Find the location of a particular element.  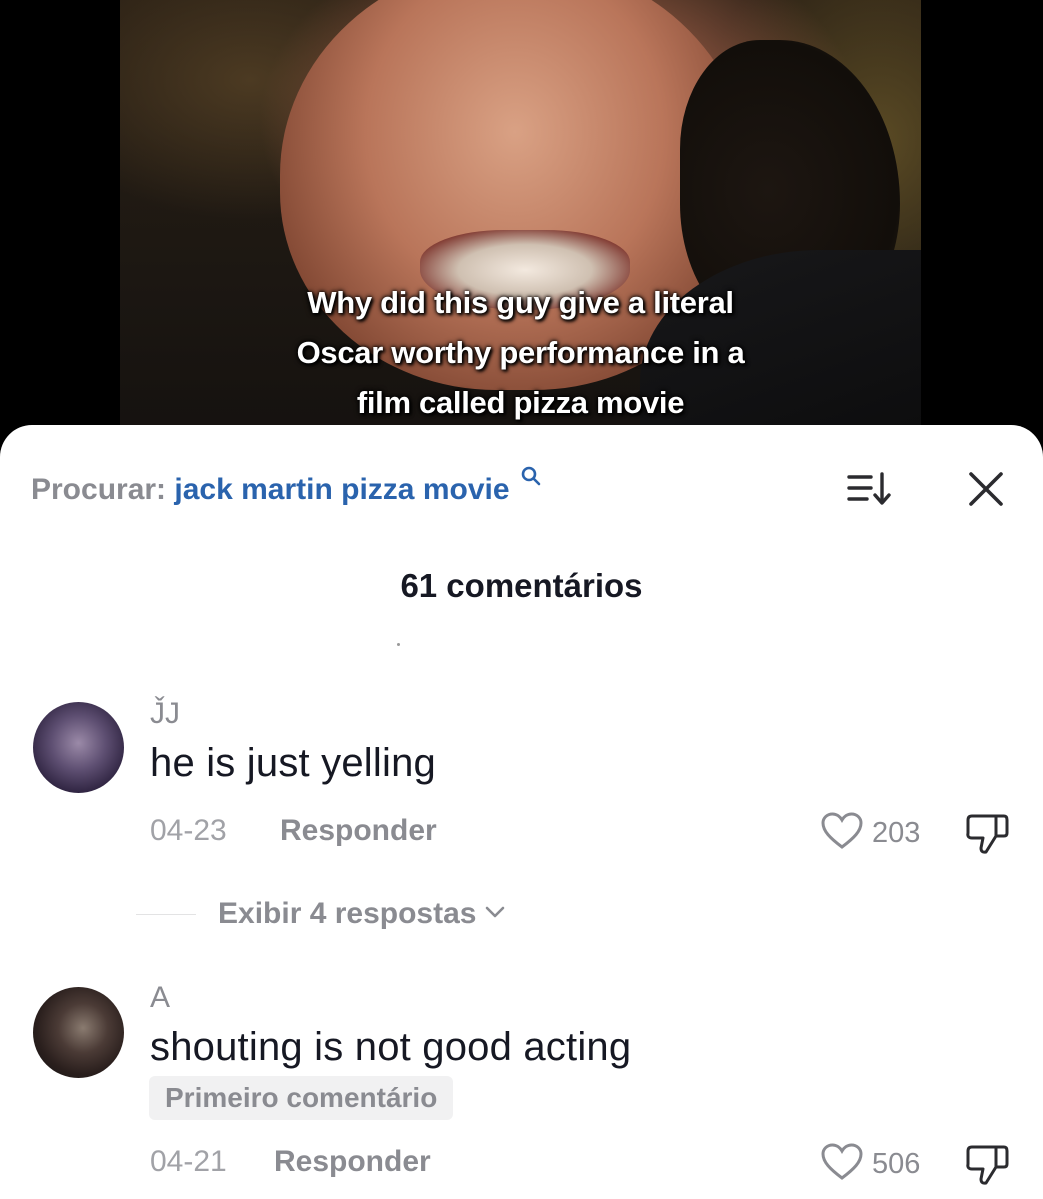

chevron-down-icon is located at coordinates (495, 914).